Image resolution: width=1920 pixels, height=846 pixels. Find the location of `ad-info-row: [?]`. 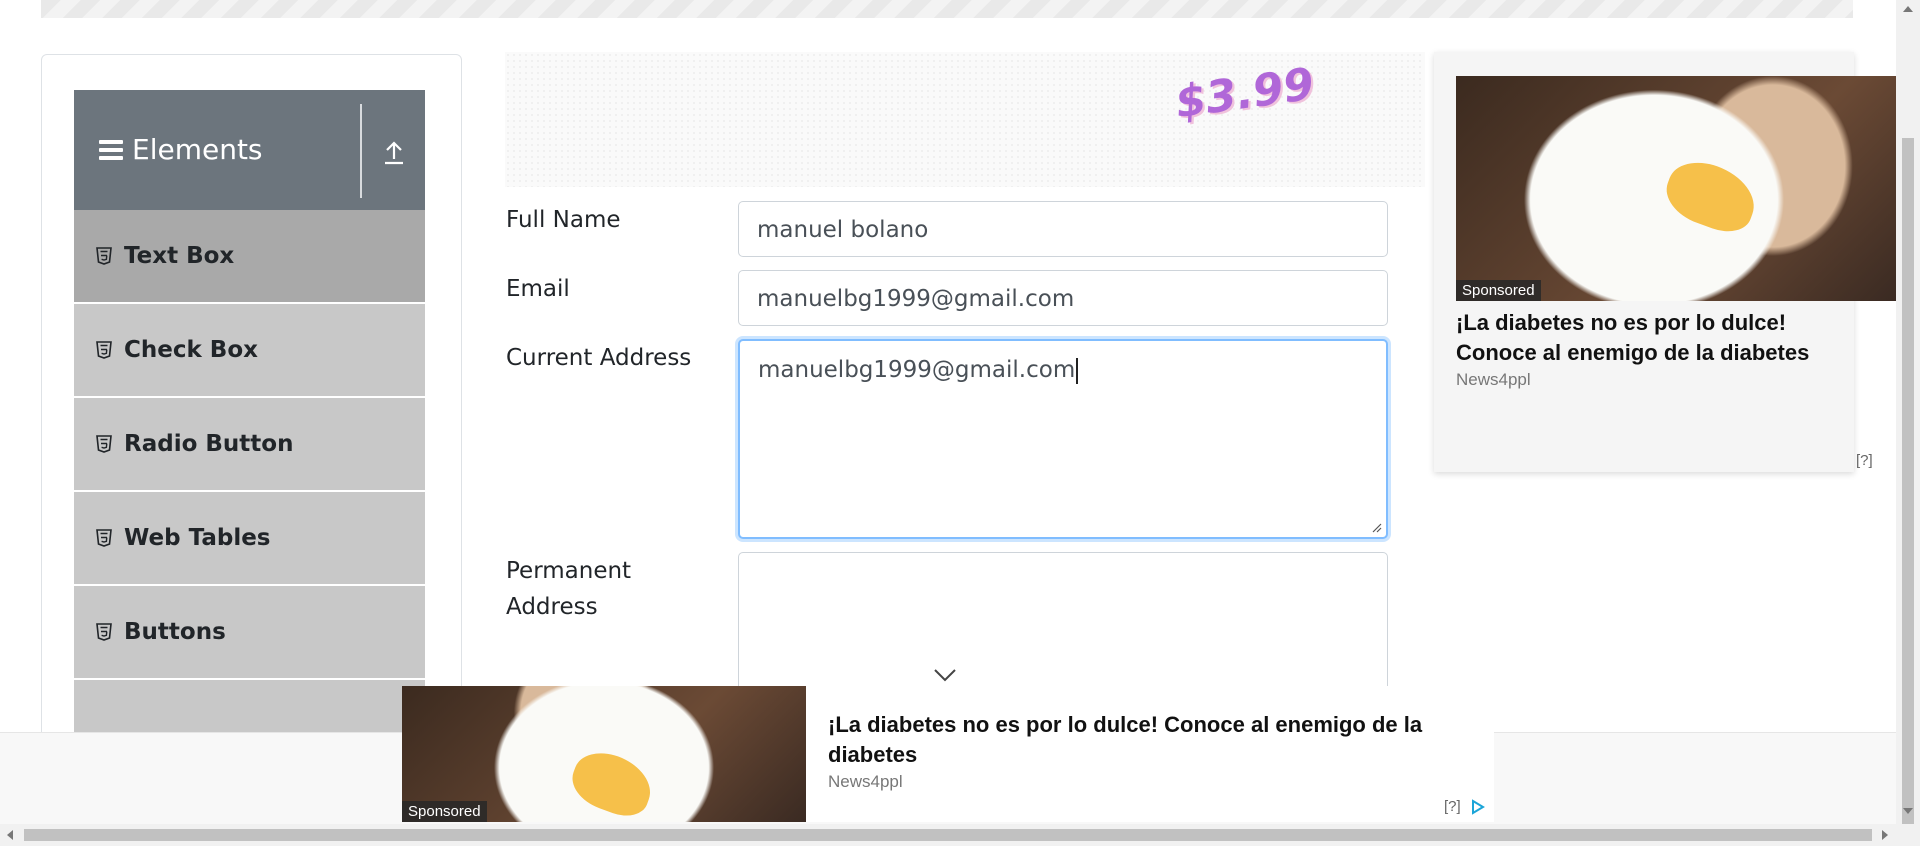

ad-info-row: [?] is located at coordinates (1464, 806).